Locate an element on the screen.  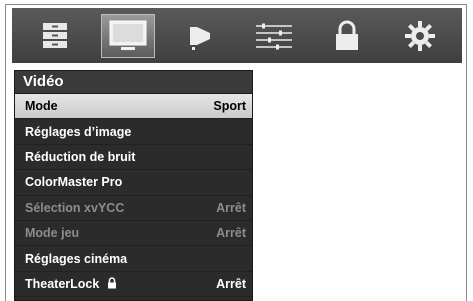
icon-slot-video is located at coordinates (127, 35).